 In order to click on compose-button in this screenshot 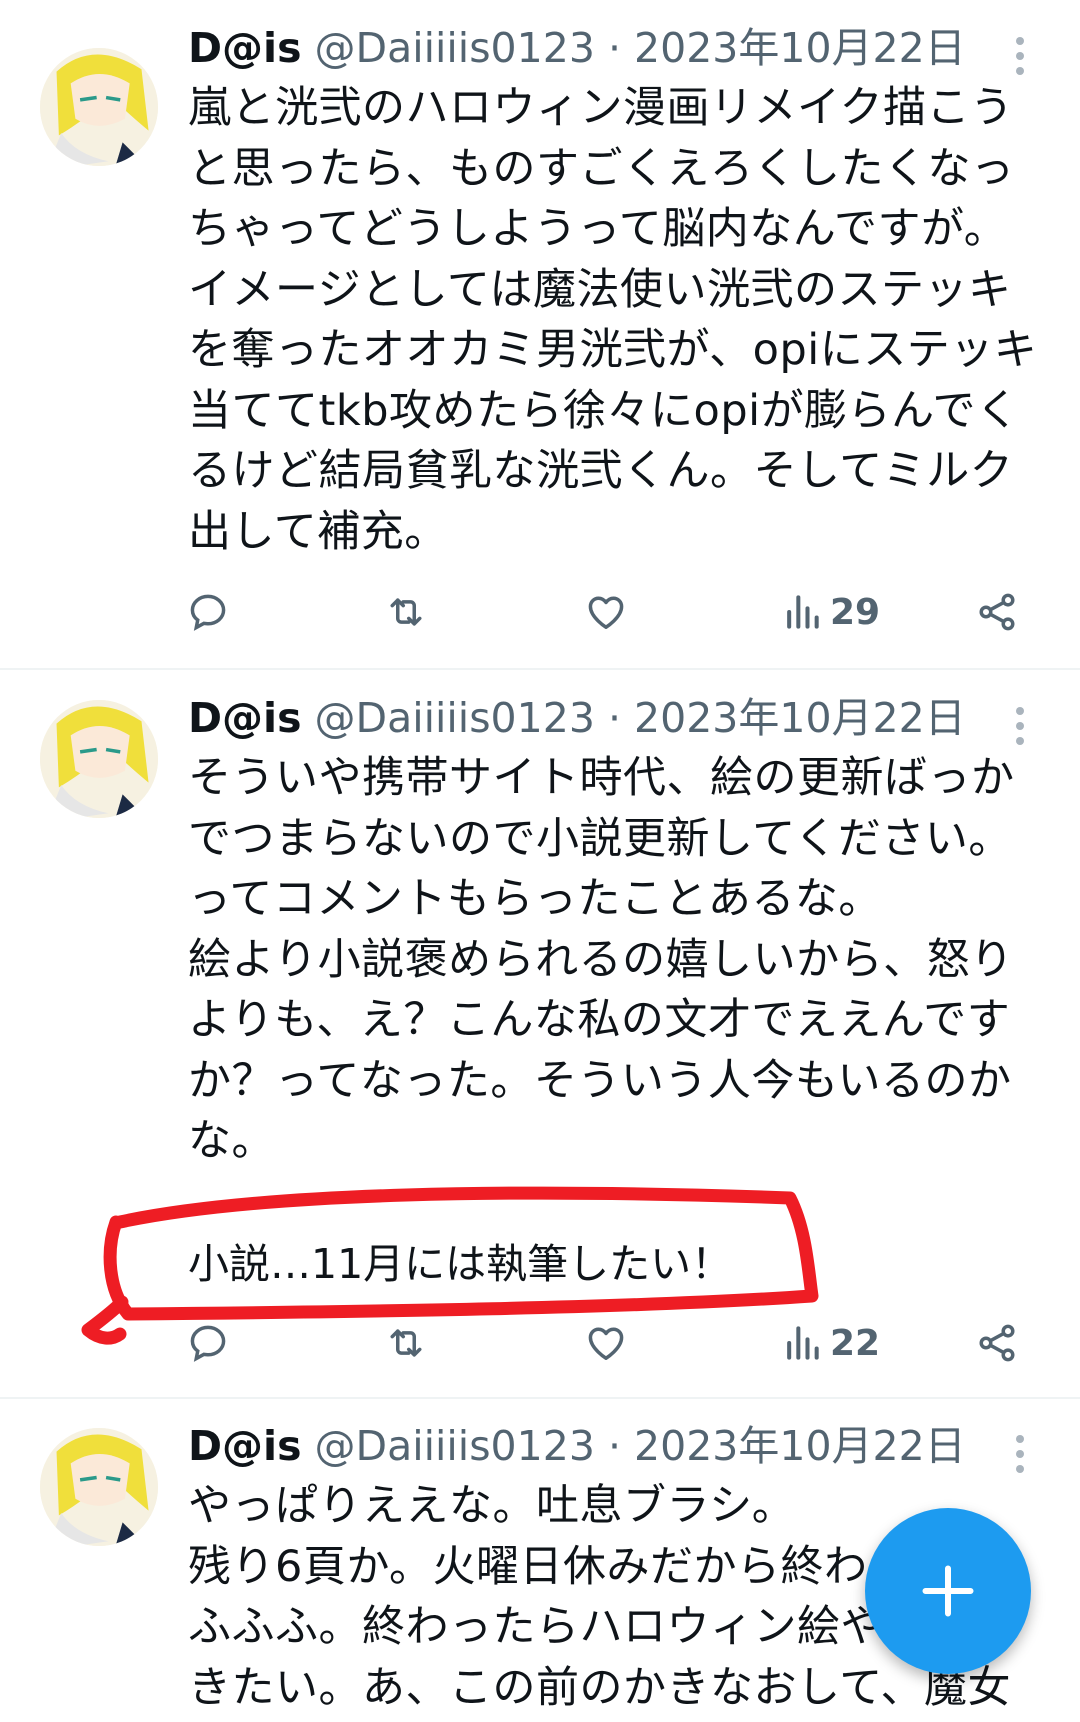, I will do `click(948, 1591)`.